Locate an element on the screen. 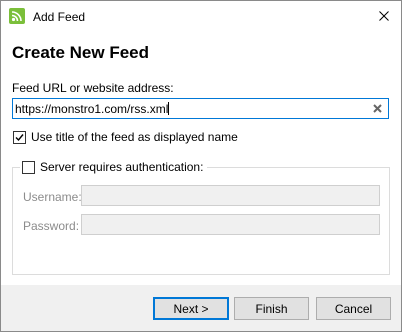 The width and height of the screenshot is (402, 332). authentication-option: Server requires authentication: is located at coordinates (114, 167).